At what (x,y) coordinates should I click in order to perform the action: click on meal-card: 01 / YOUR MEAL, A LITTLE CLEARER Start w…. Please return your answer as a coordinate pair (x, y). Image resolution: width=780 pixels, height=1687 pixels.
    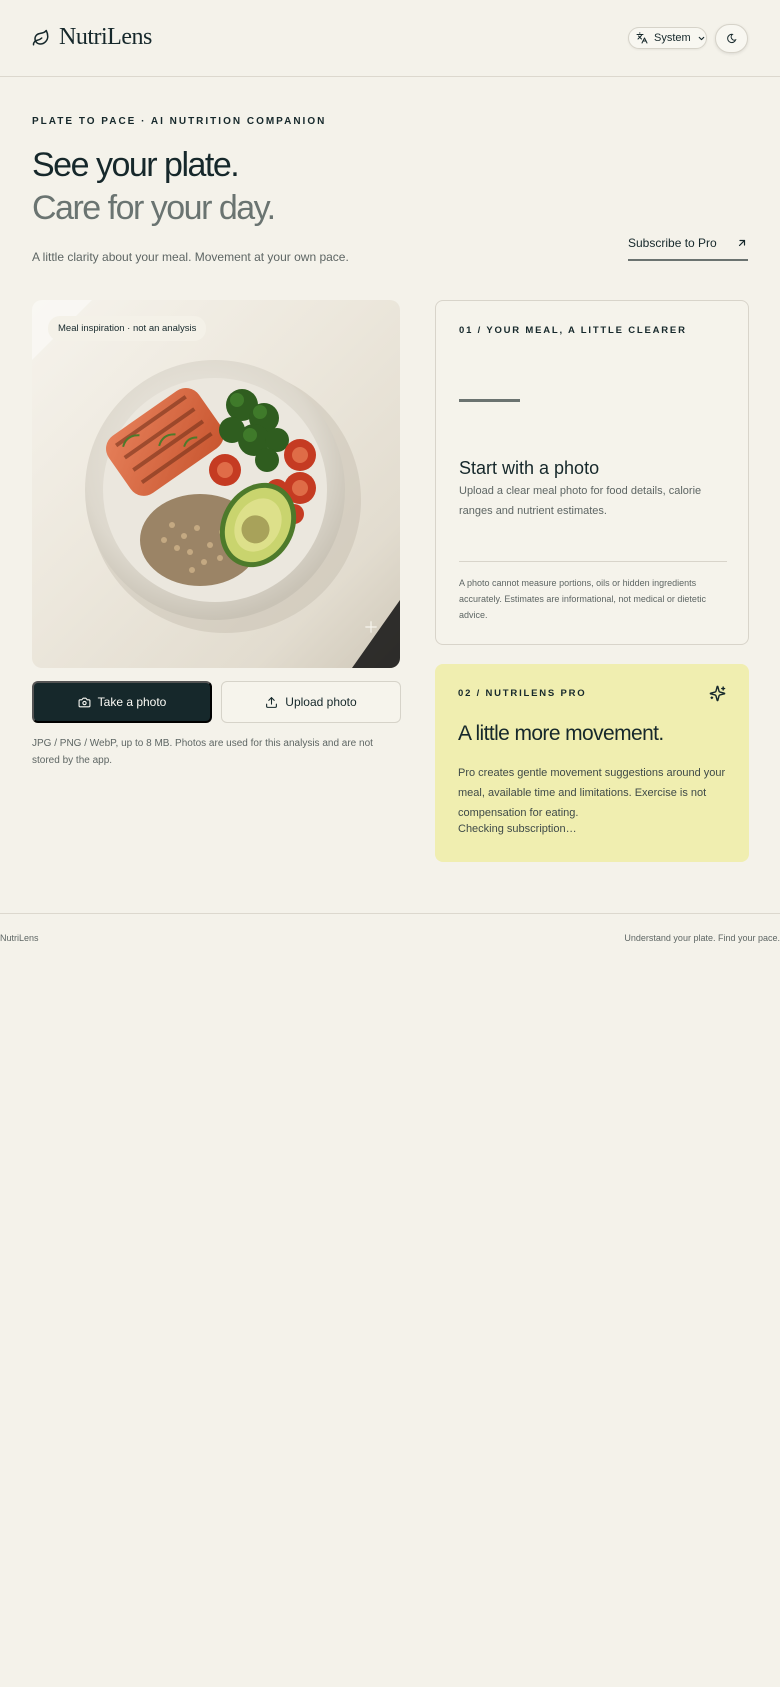
    Looking at the image, I should click on (592, 472).